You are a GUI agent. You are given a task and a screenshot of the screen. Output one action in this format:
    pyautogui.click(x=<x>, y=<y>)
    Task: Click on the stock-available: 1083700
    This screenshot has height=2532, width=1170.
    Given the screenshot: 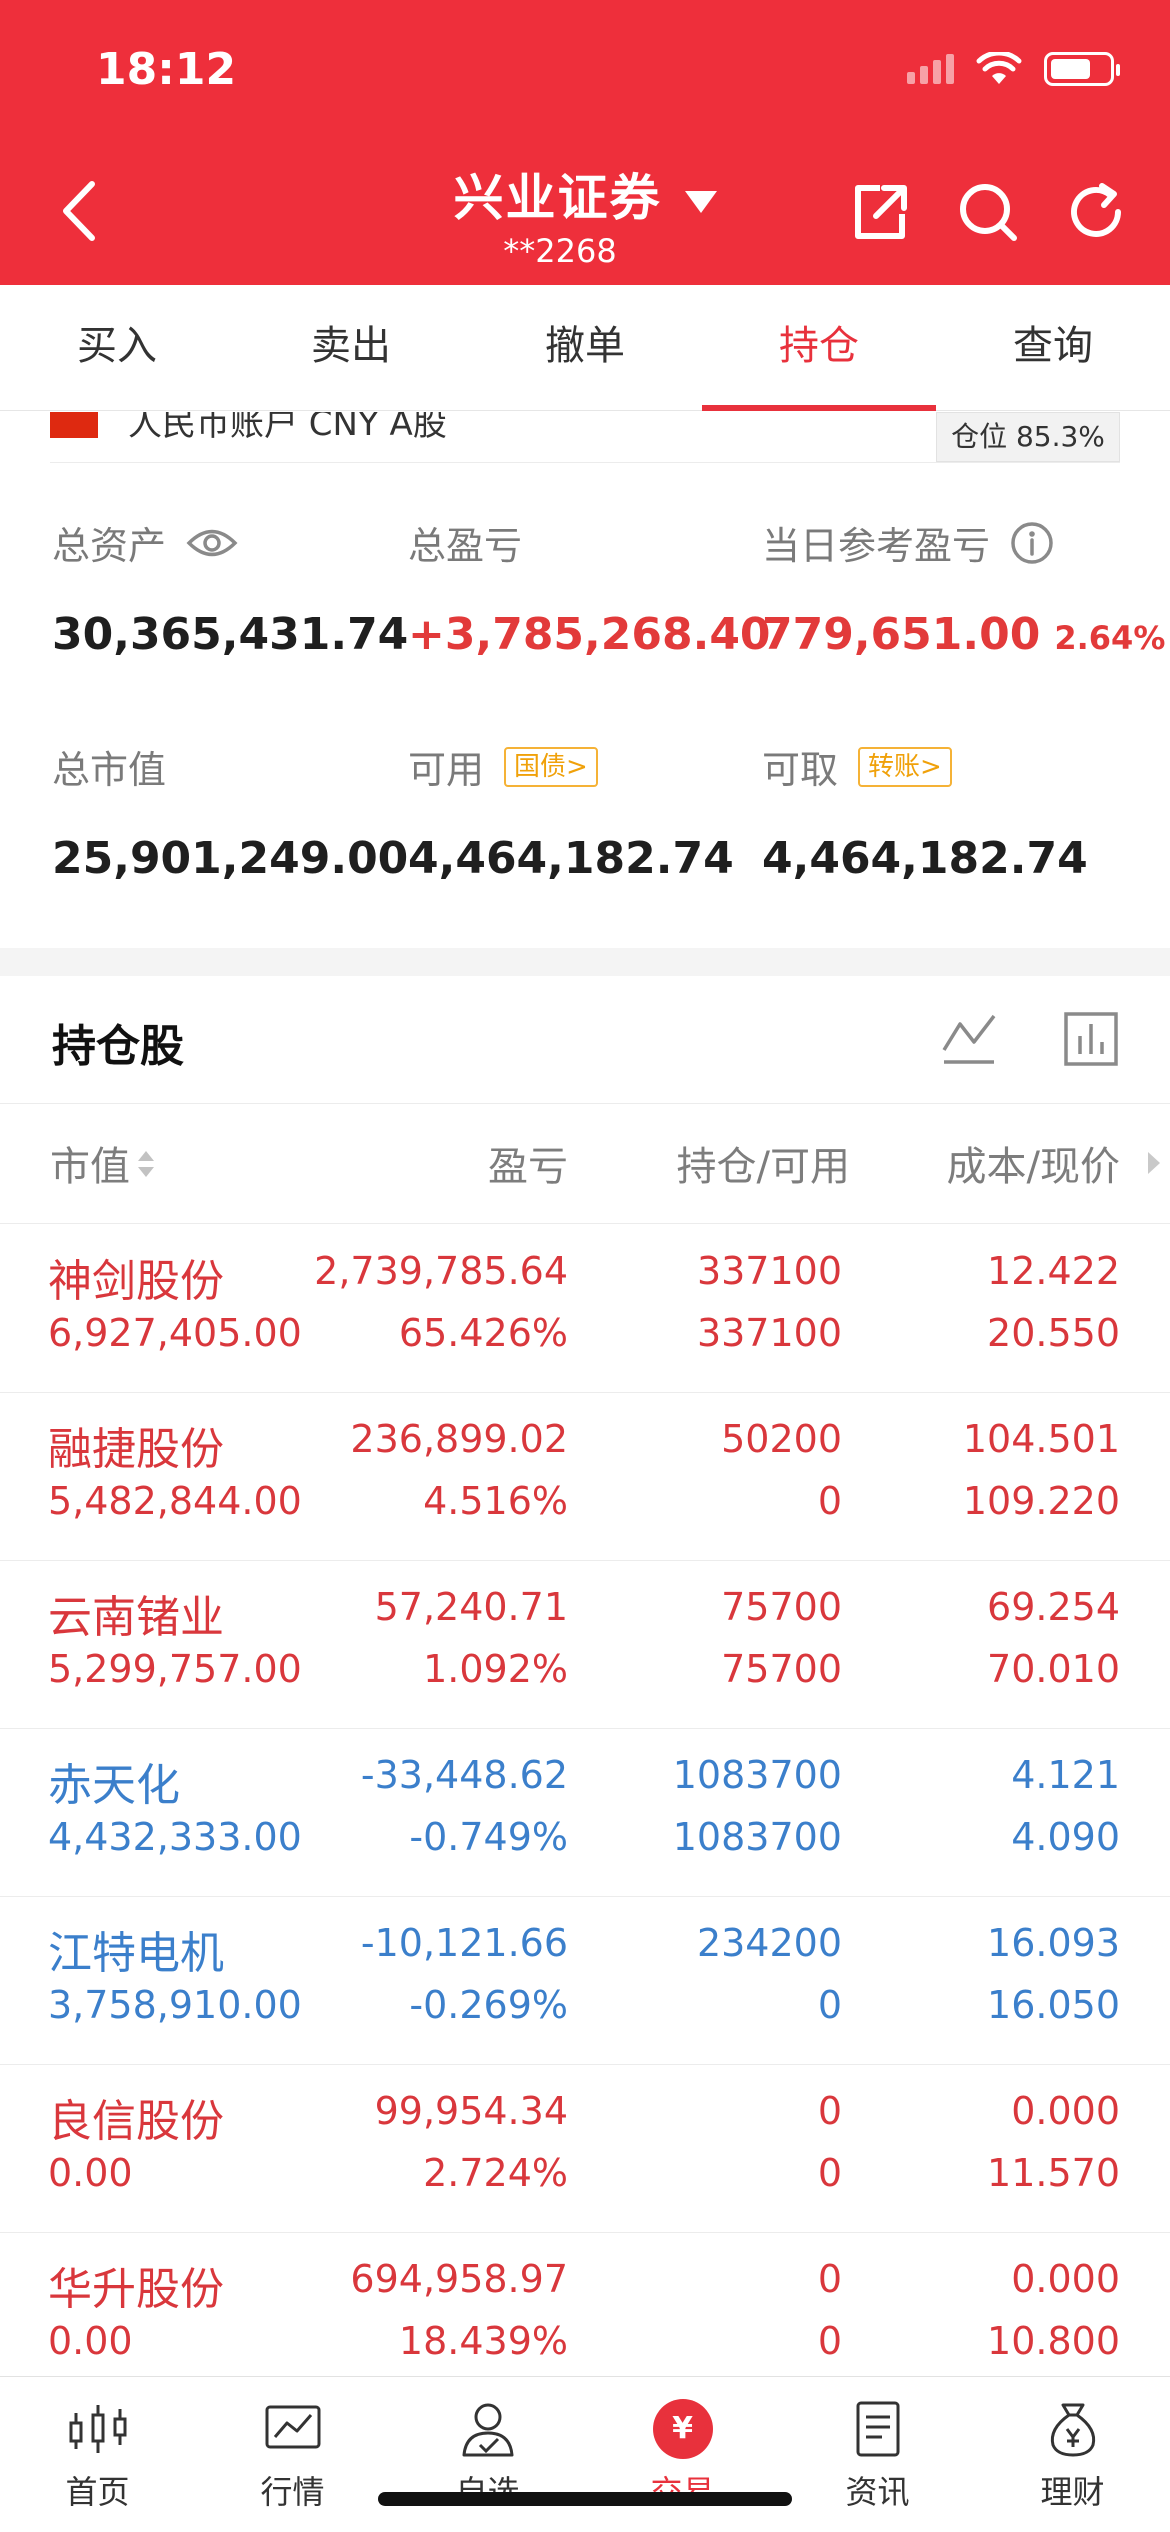 What is the action you would take?
    pyautogui.click(x=757, y=1837)
    